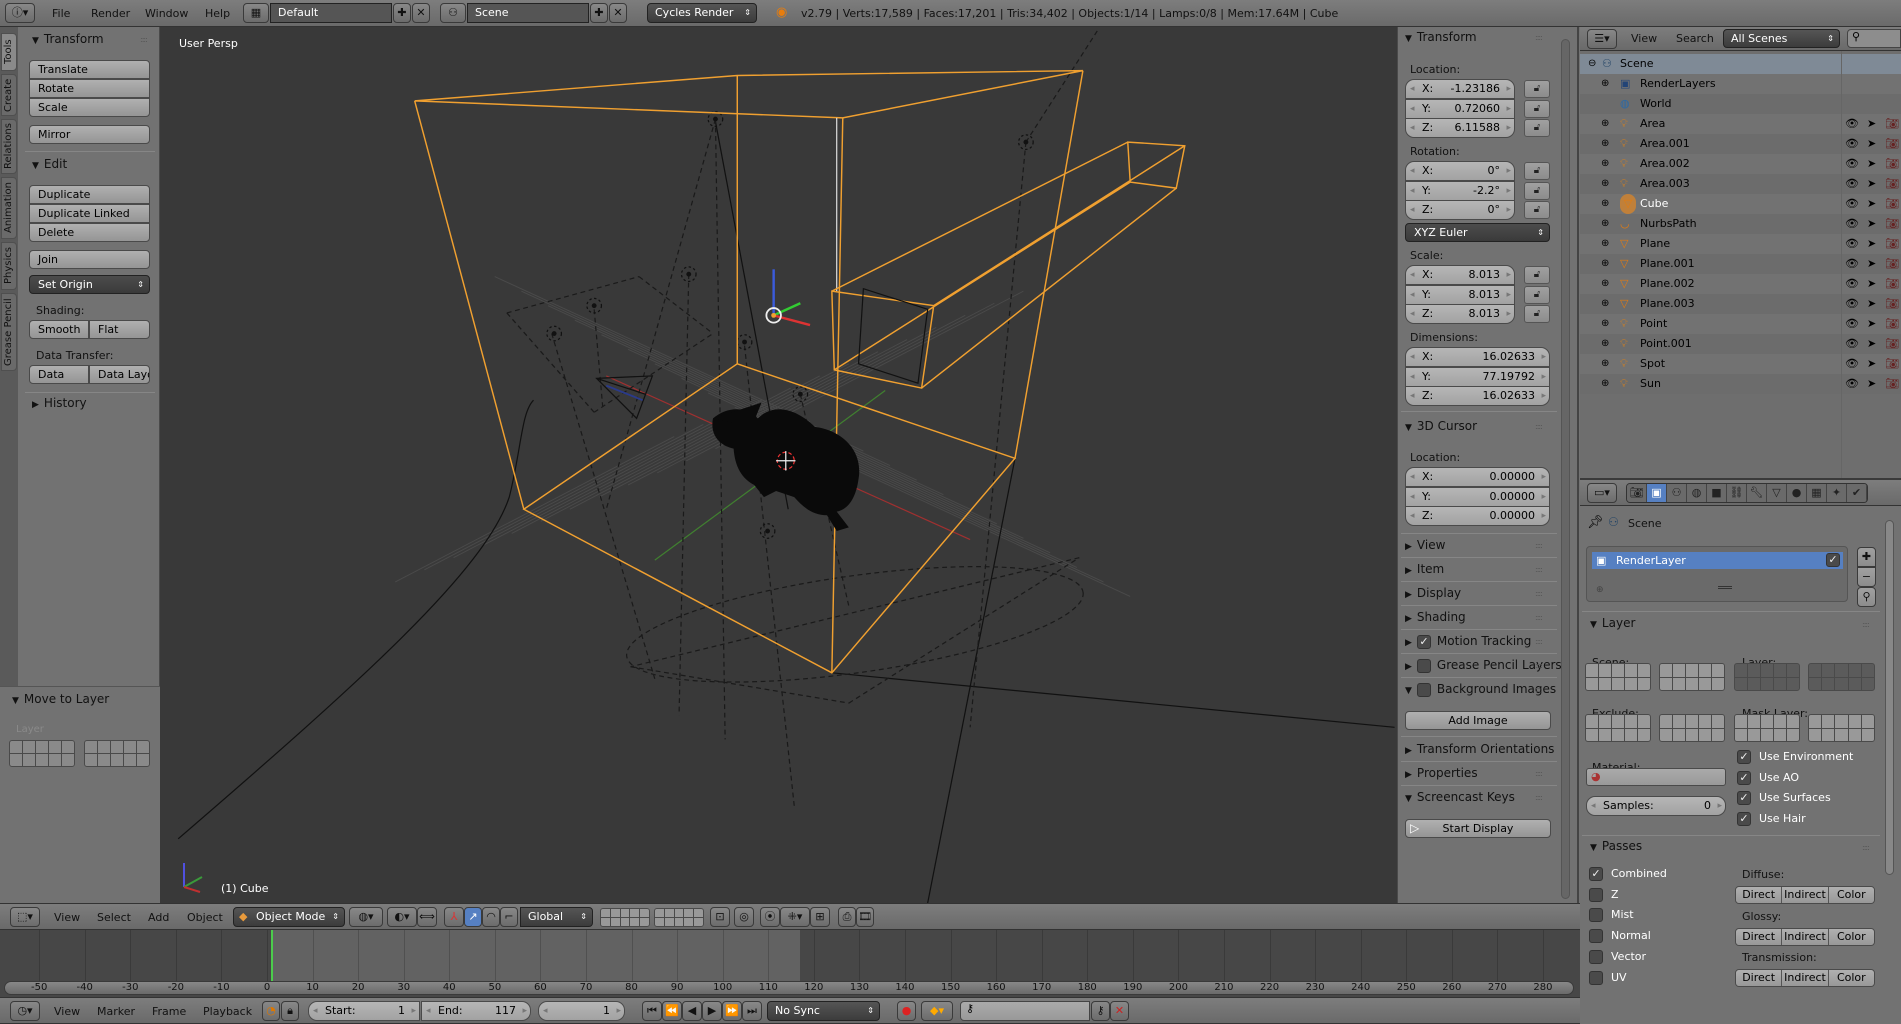  Describe the element at coordinates (1616, 846) in the screenshot. I see `passes-panel-header: ▼ Passes` at that location.